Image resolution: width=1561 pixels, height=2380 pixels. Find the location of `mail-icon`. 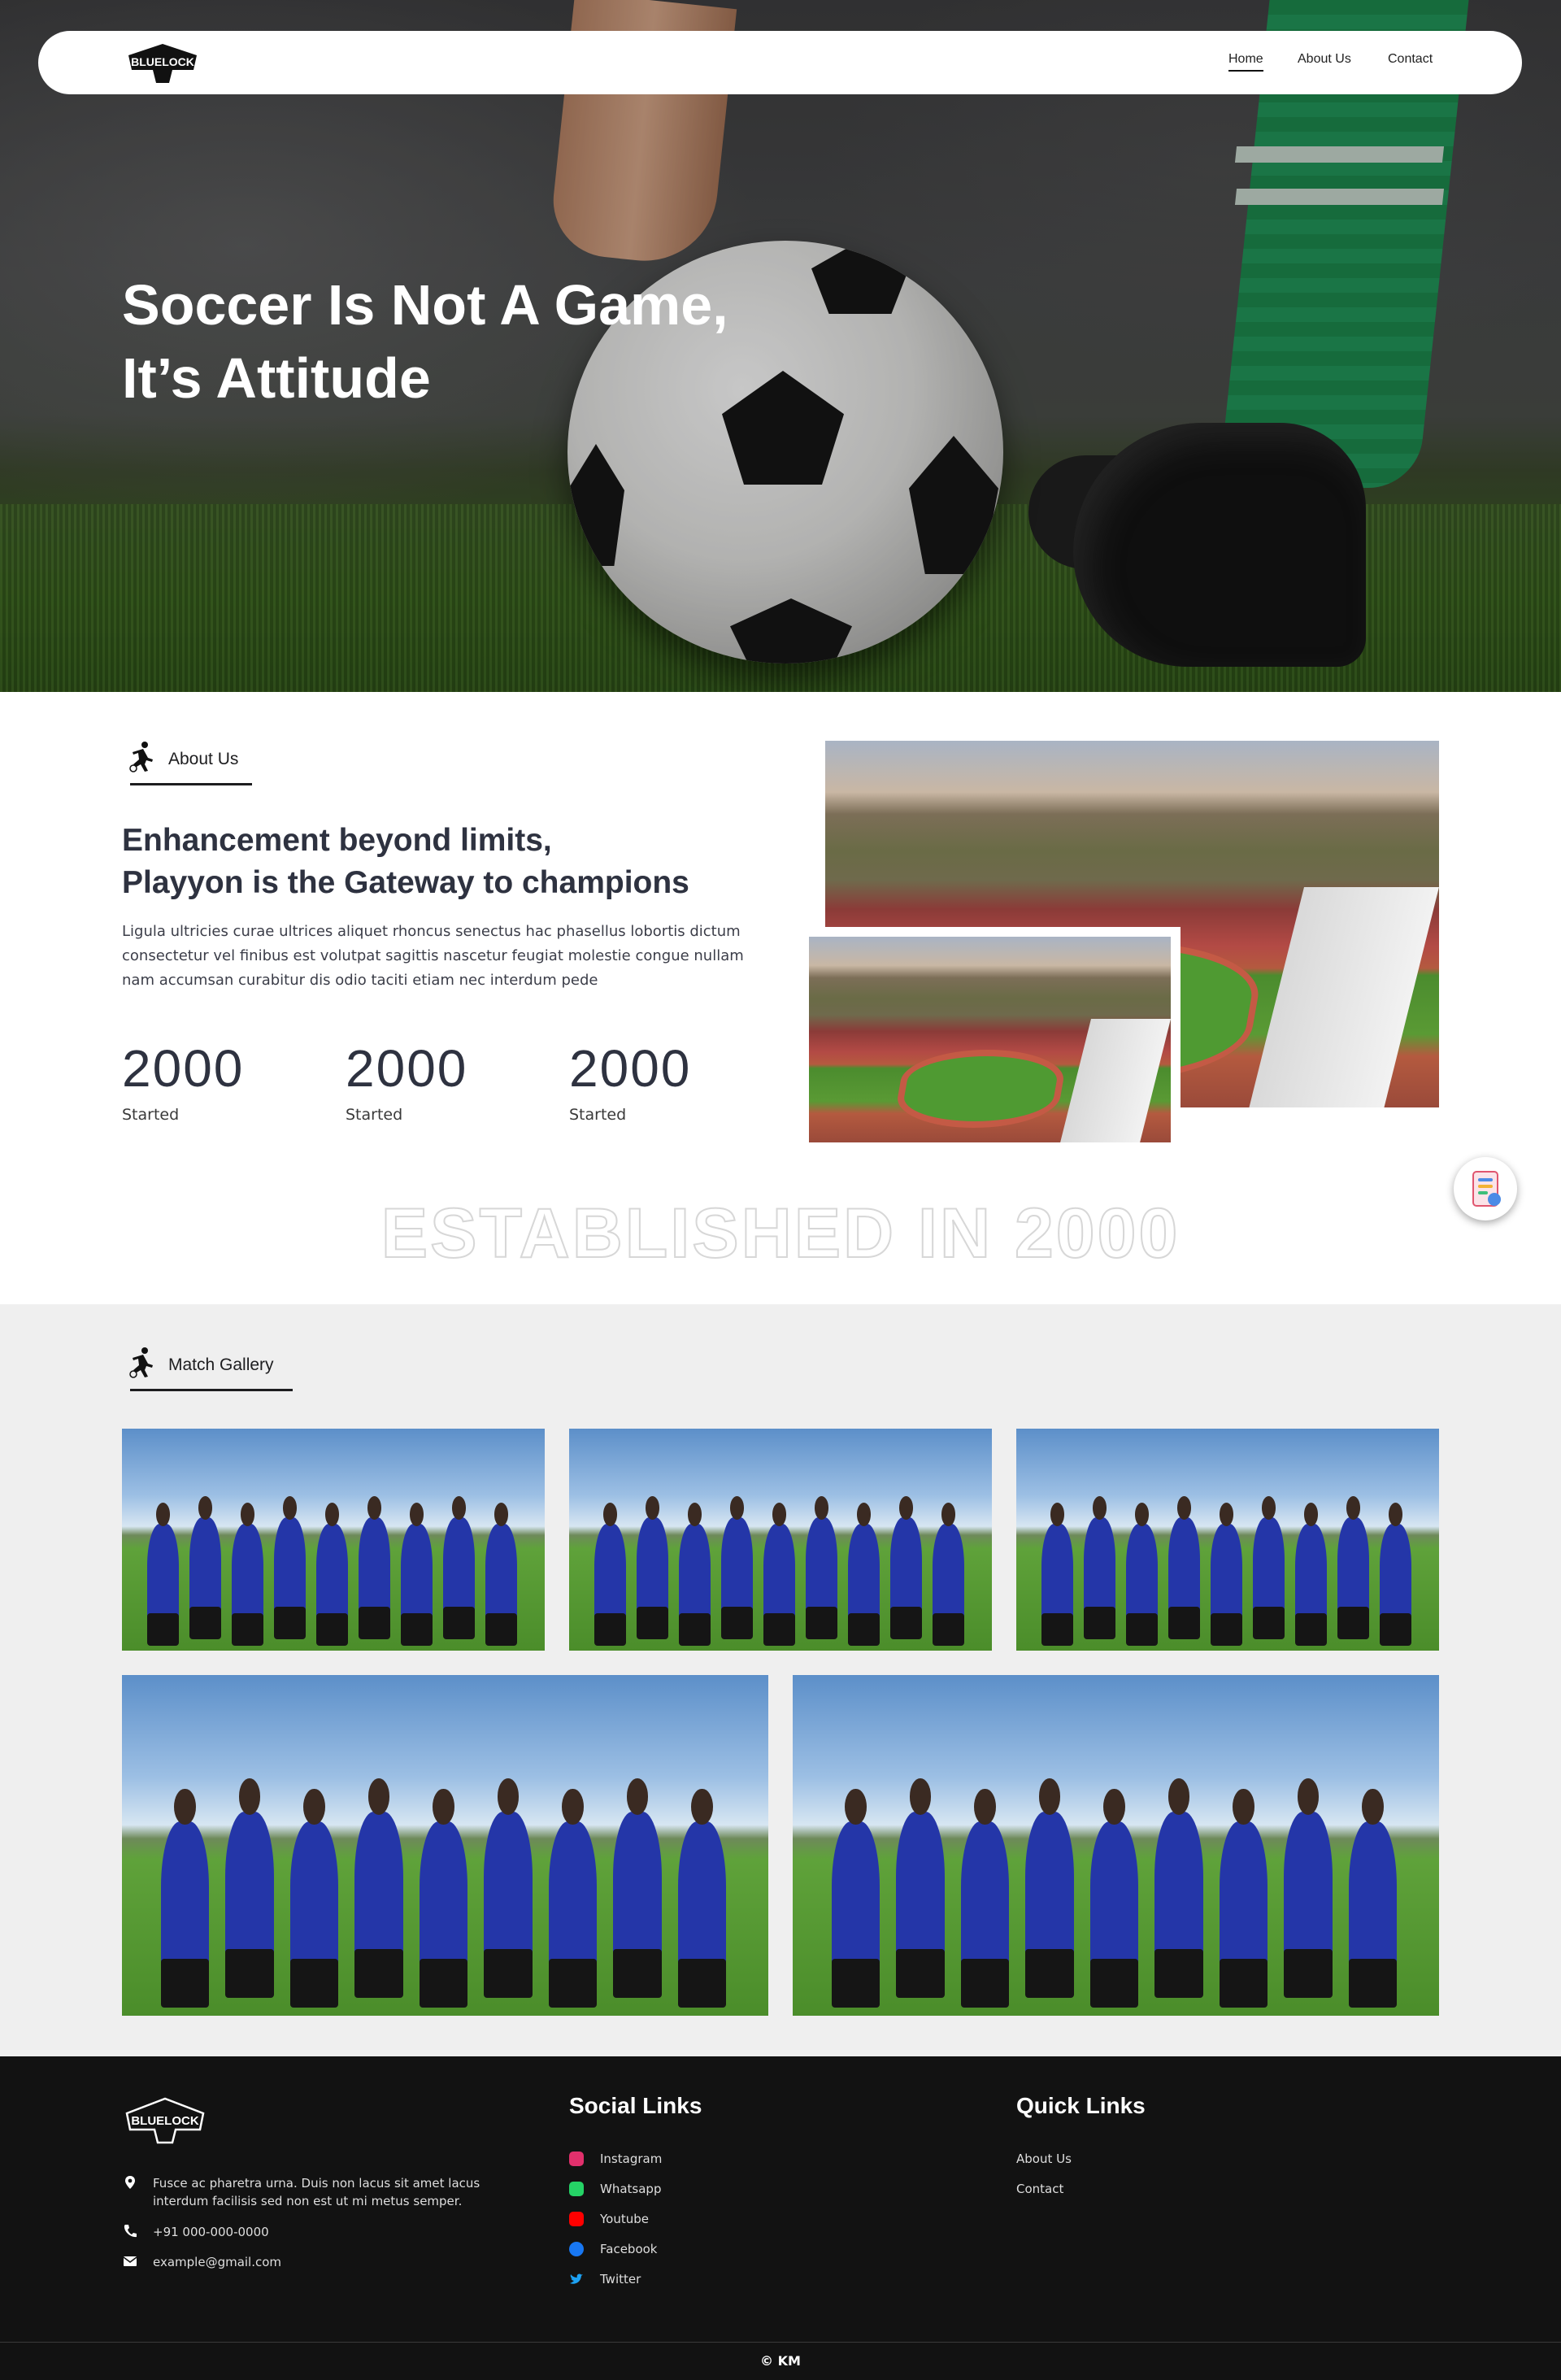

mail-icon is located at coordinates (130, 2261).